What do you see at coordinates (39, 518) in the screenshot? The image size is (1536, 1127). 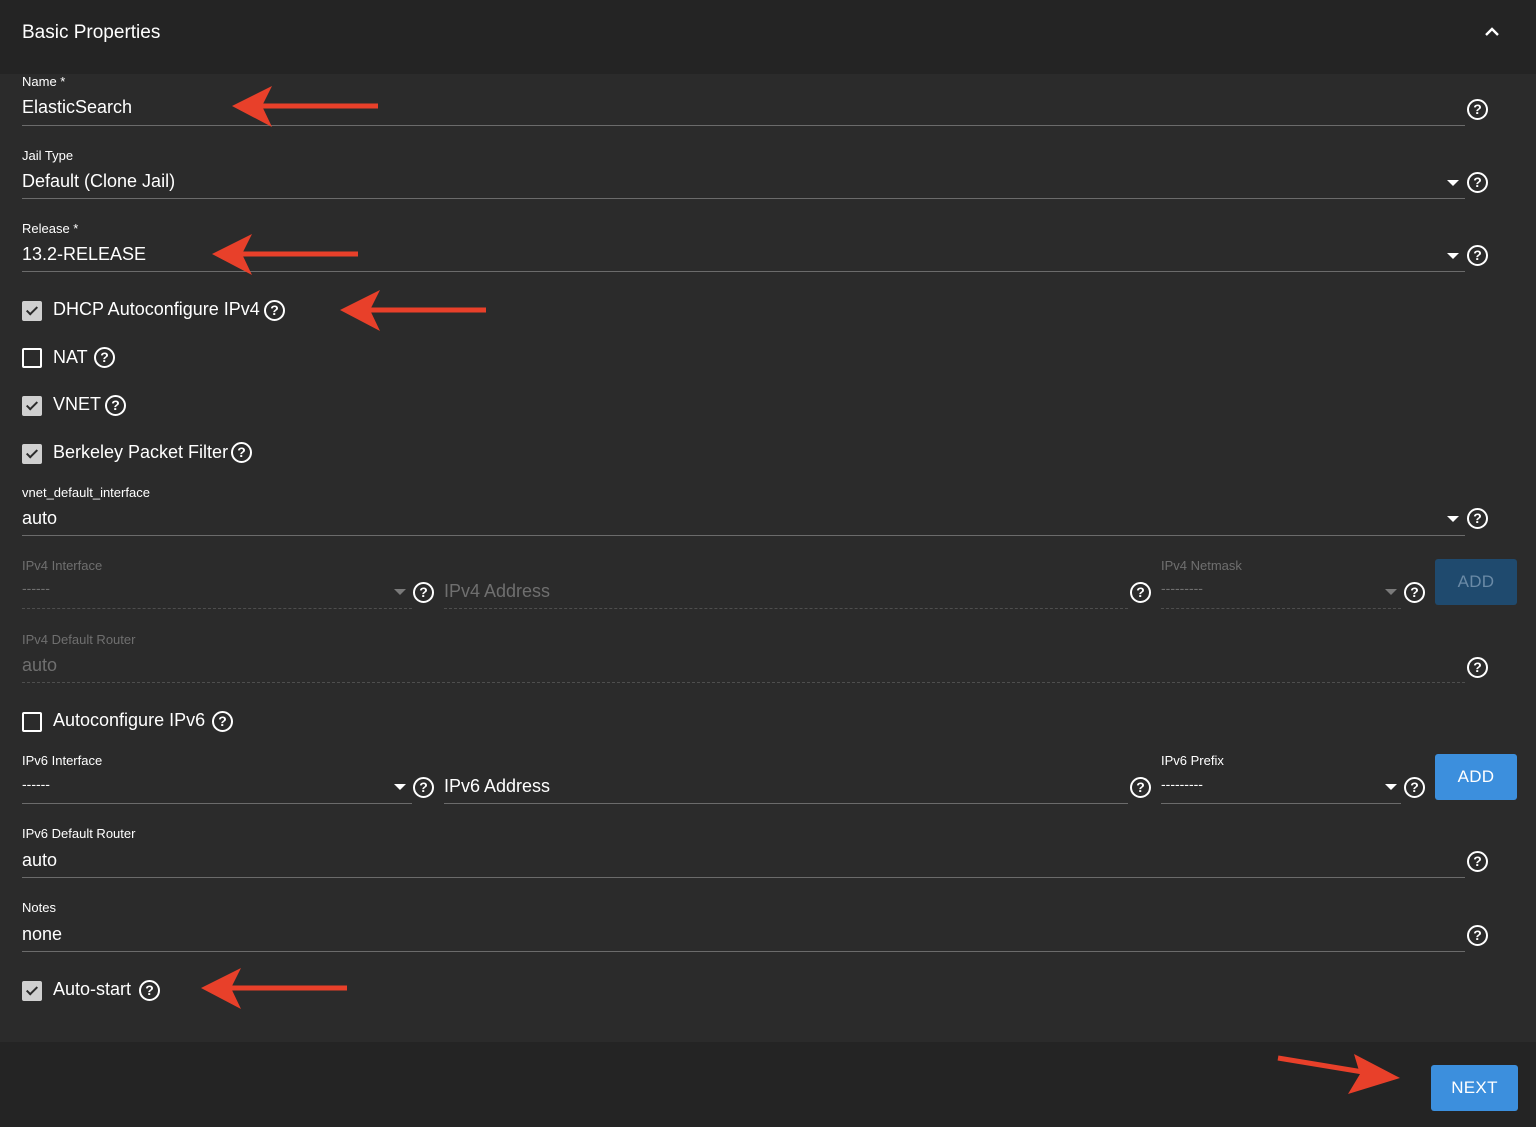 I see `vnet-default-interface-value: auto` at bounding box center [39, 518].